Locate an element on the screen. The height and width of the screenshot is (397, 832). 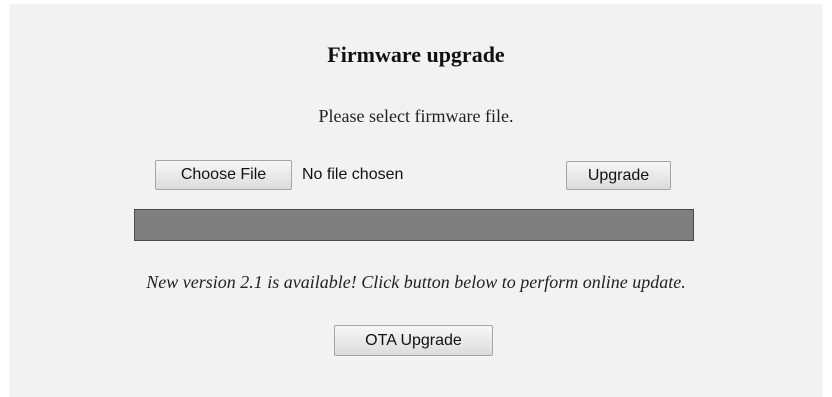
upgrade-button: Upgrade is located at coordinates (618, 175).